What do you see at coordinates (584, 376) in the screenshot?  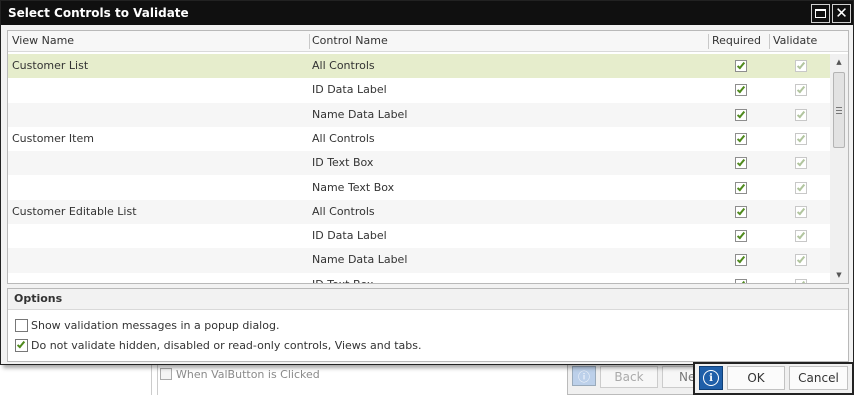 I see `background-info-icon: ⓘ` at bounding box center [584, 376].